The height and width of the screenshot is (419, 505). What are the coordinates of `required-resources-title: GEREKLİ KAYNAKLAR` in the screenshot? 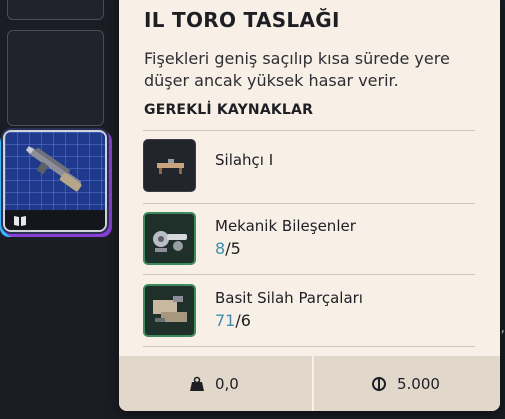 It's located at (229, 110).